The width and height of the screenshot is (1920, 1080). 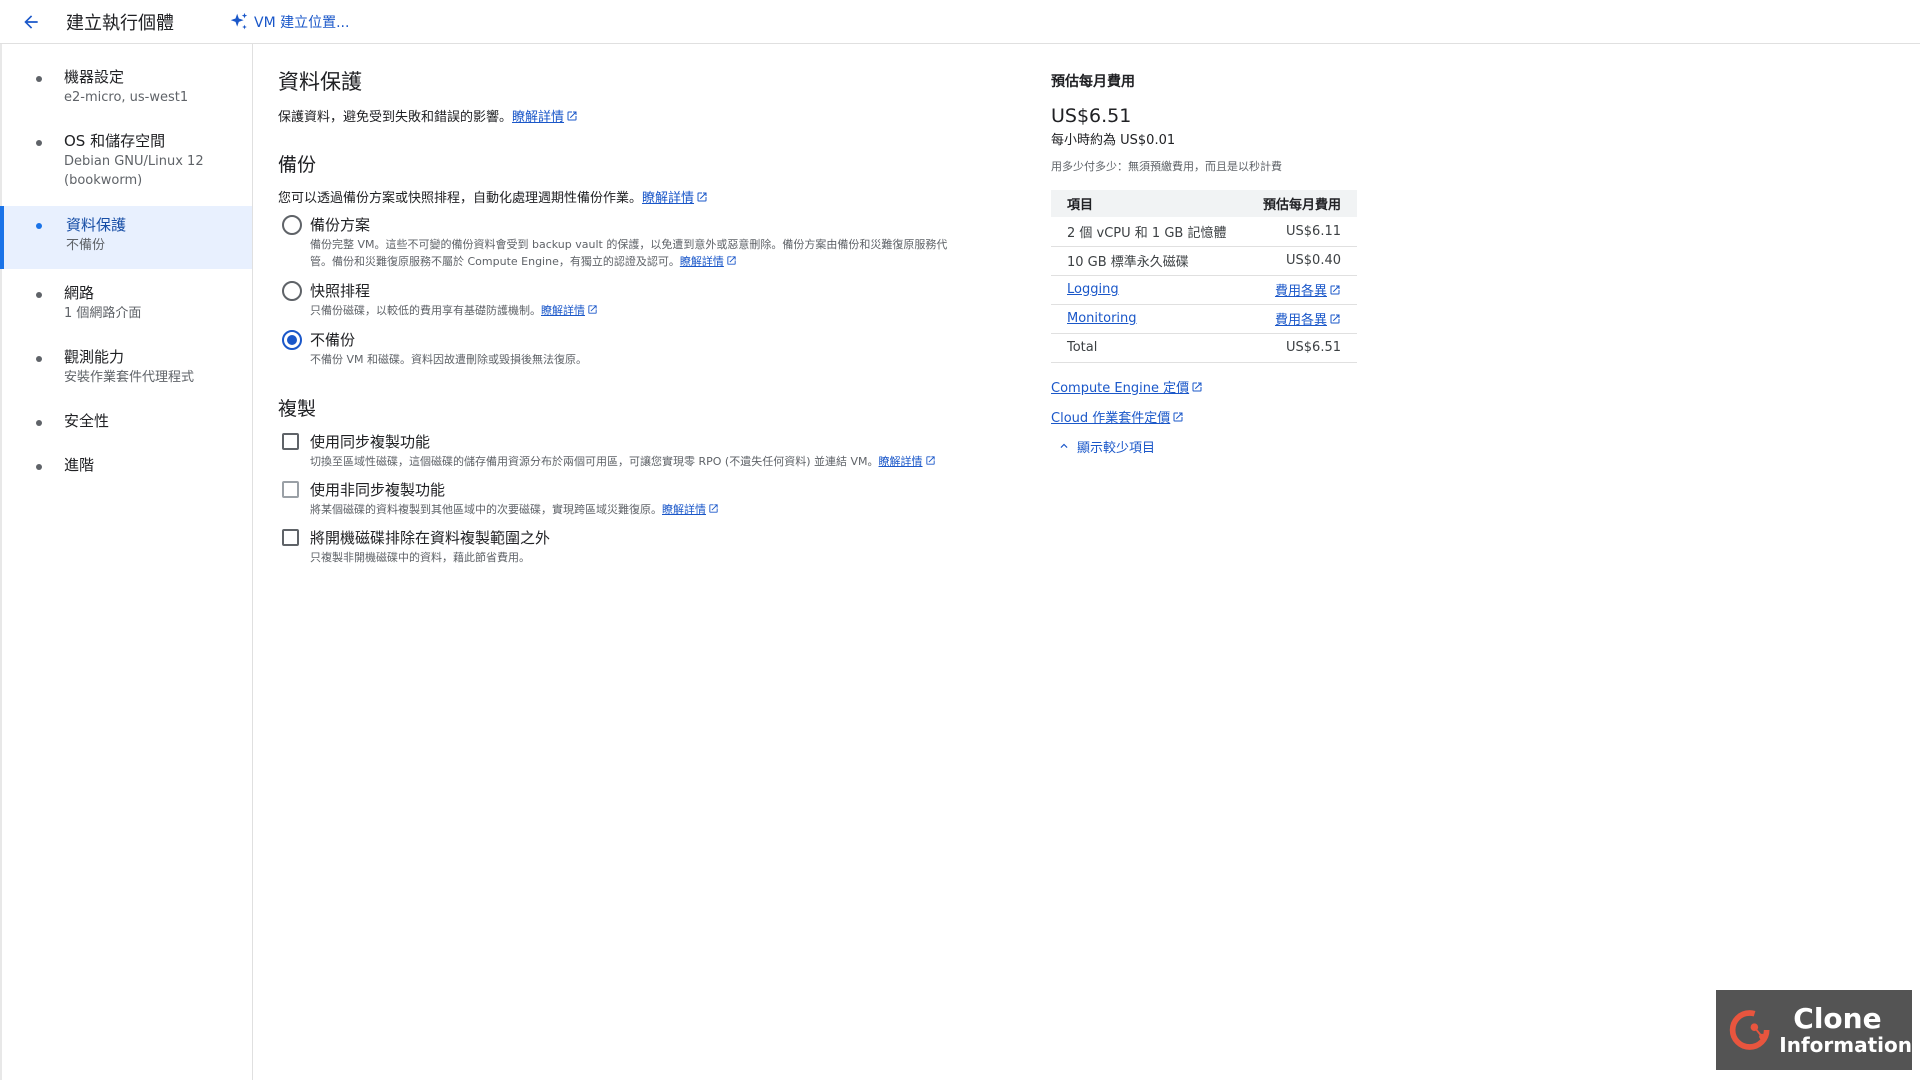 I want to click on section-title: 資料保護, so click(x=320, y=82).